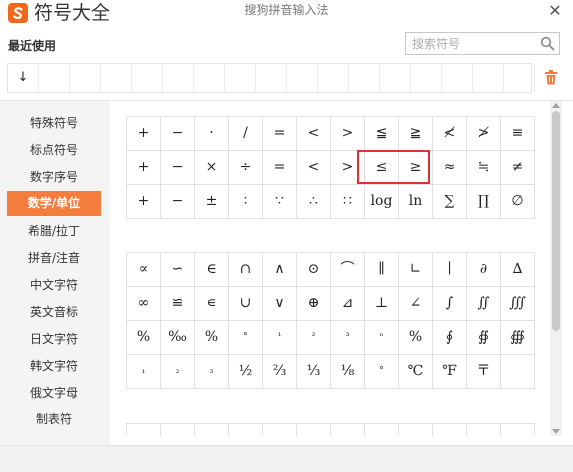 This screenshot has width=573, height=472. Describe the element at coordinates (450, 270) in the screenshot. I see `symbol-cell: ∣` at that location.